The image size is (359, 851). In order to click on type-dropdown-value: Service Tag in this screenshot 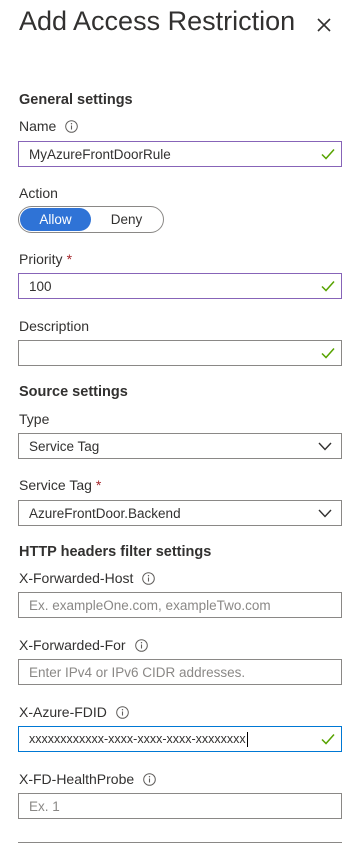, I will do `click(64, 446)`.